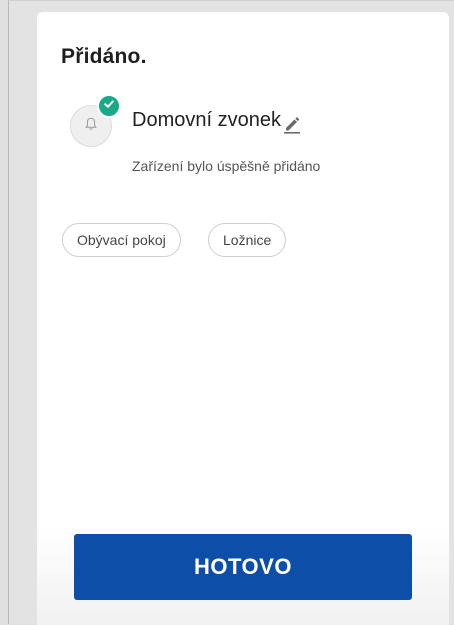 Image resolution: width=454 pixels, height=625 pixels. Describe the element at coordinates (292, 124) in the screenshot. I see `pencil-icon` at that location.